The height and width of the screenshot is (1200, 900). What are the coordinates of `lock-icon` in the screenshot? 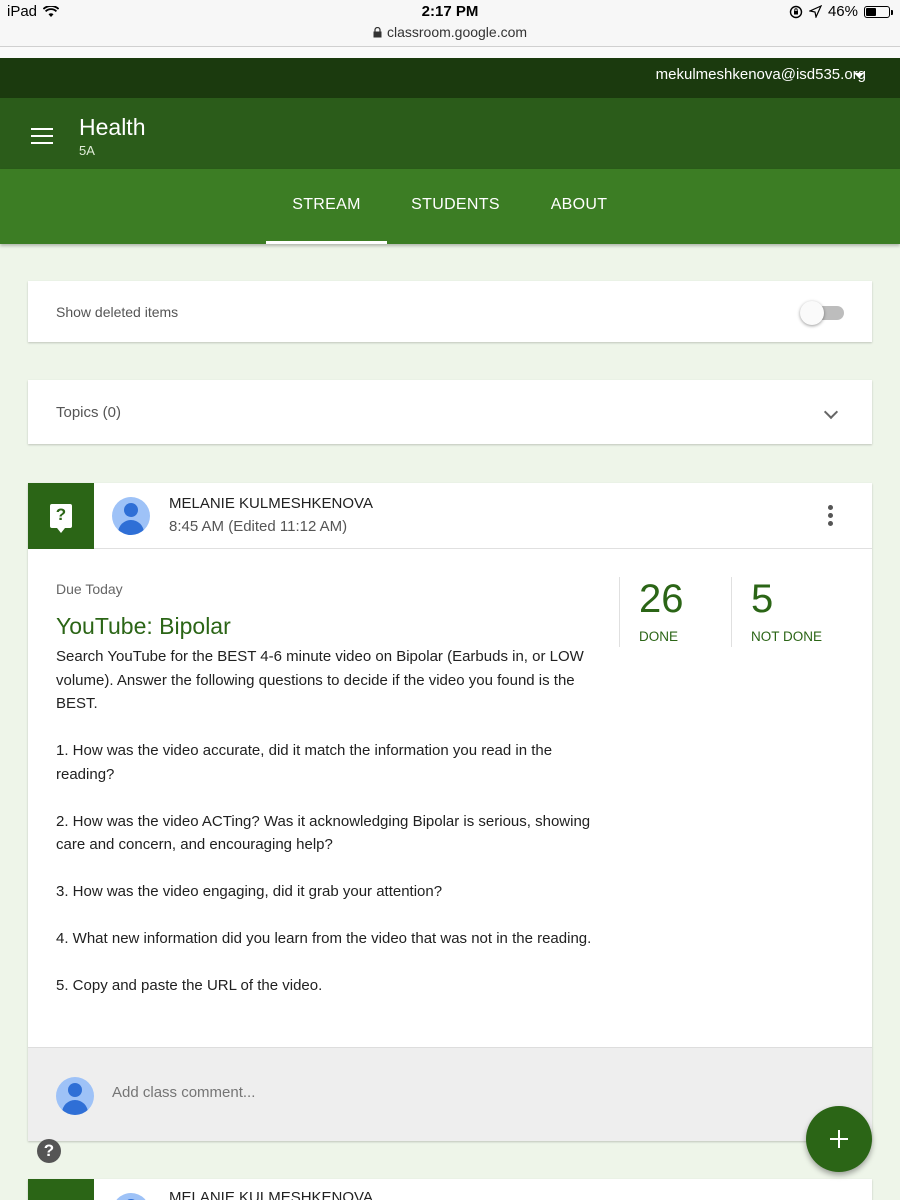 It's located at (377, 31).